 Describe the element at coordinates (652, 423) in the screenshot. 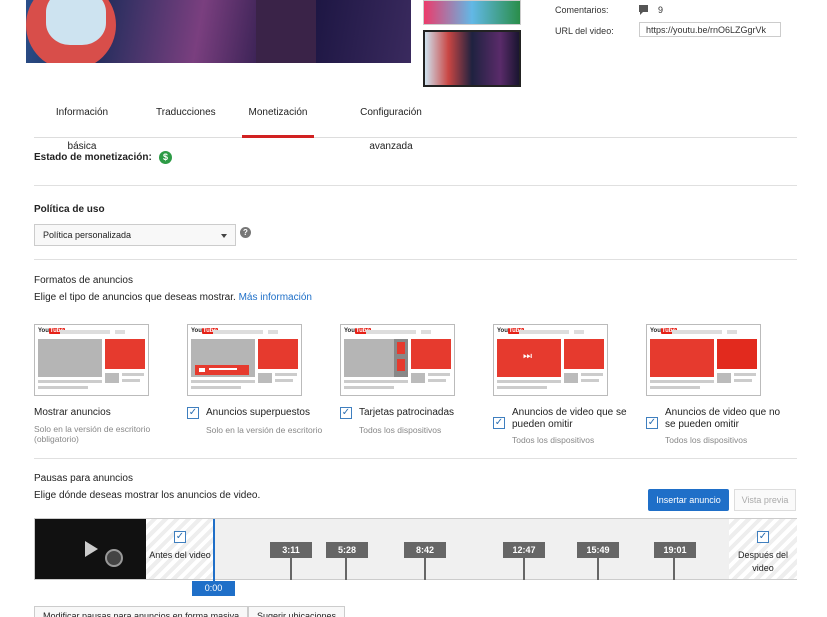

I see `checkbox-non-skippable-video-ads: ✓` at that location.